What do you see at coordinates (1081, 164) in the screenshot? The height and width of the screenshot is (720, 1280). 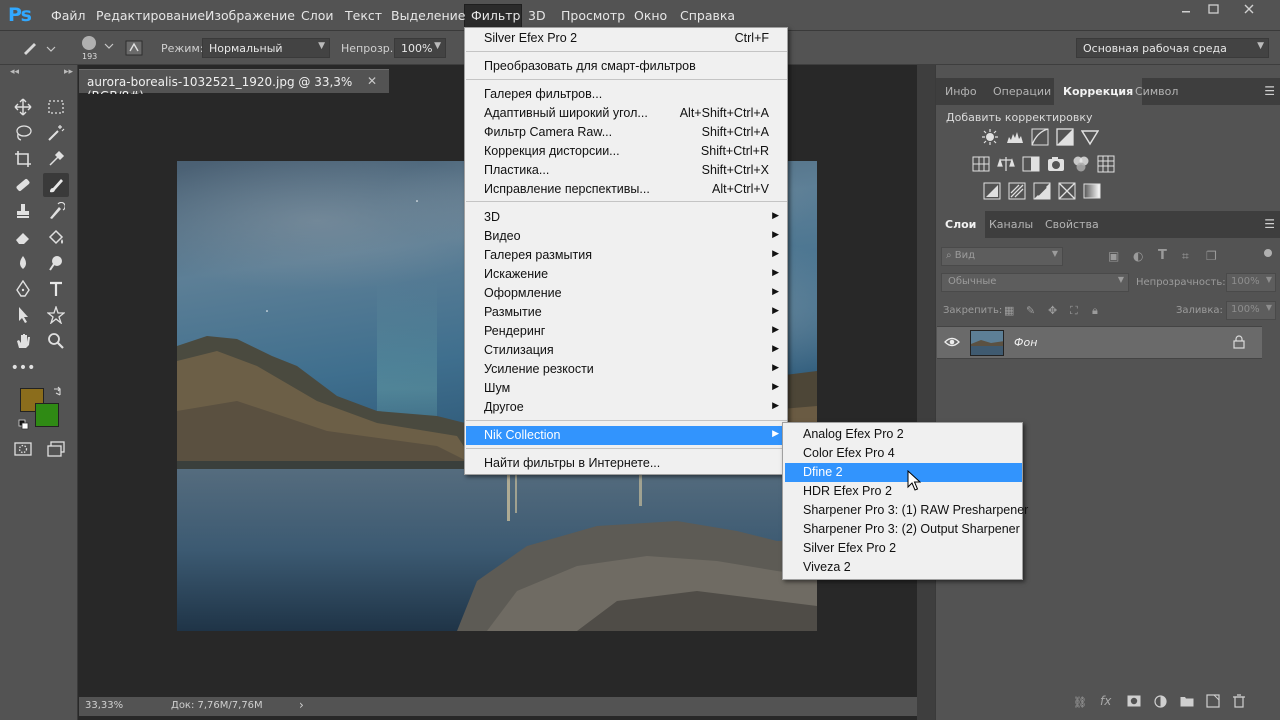 I see `channel-mixer-icon` at bounding box center [1081, 164].